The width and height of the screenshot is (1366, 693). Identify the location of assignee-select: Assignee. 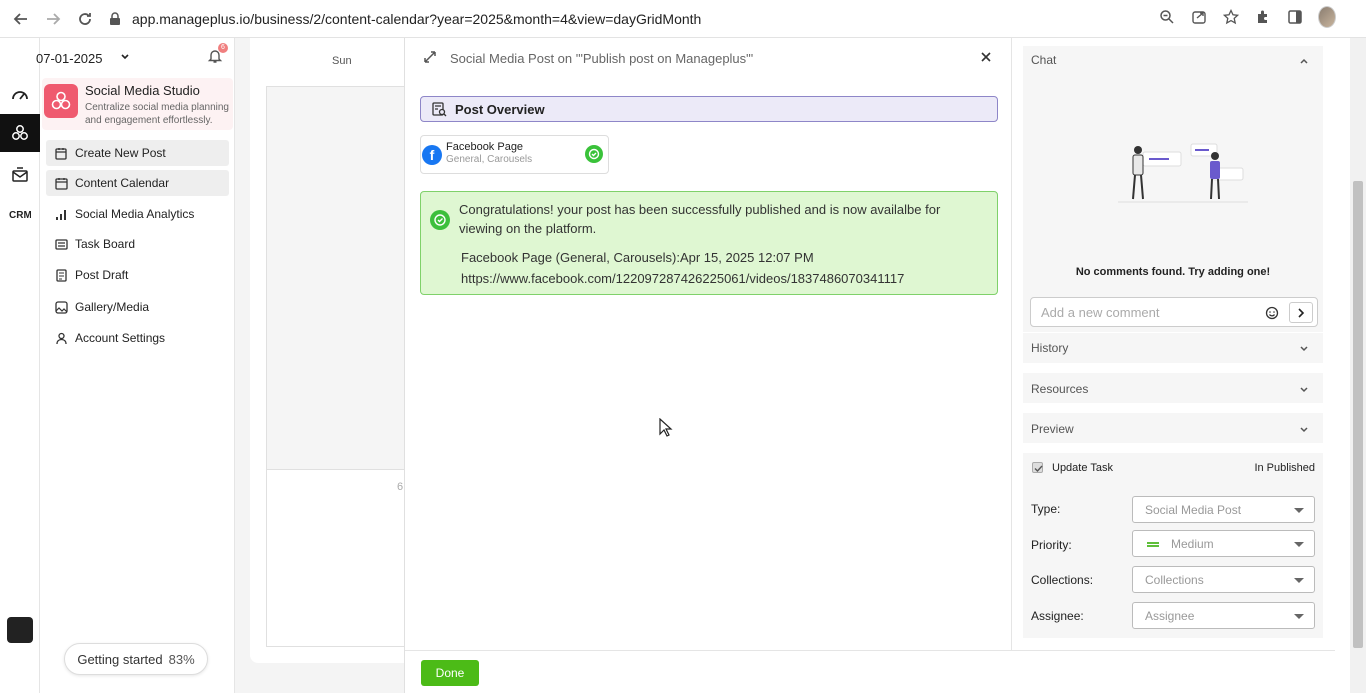
(1223, 615).